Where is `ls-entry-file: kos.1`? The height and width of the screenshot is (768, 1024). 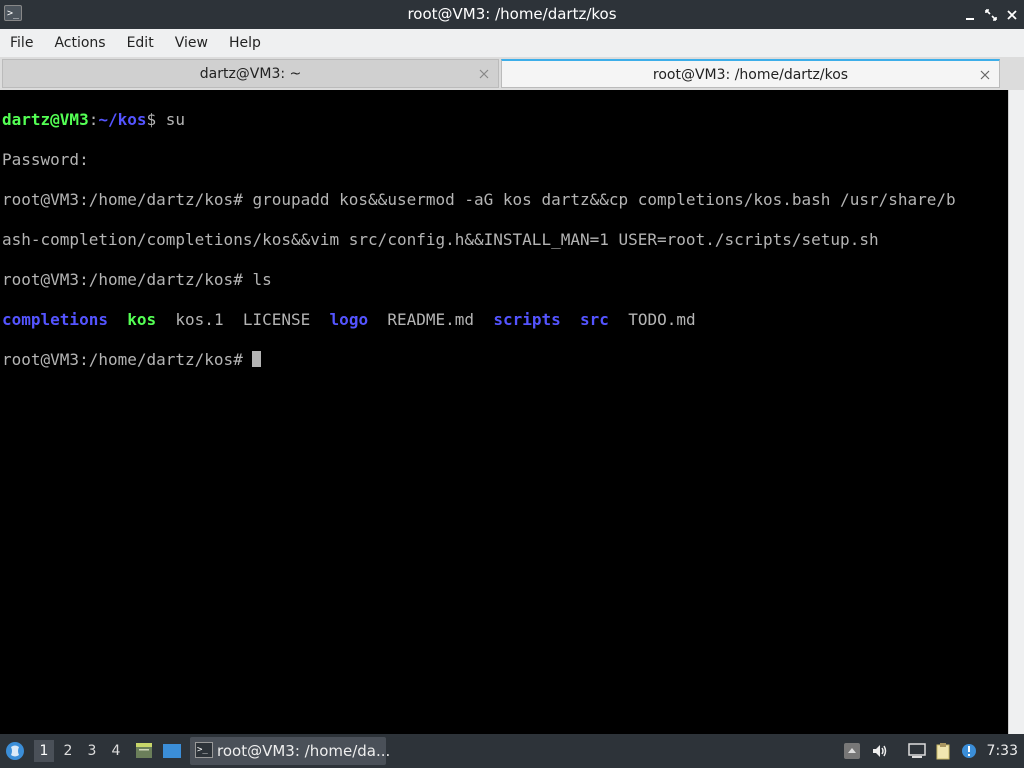
ls-entry-file: kos.1 is located at coordinates (199, 319).